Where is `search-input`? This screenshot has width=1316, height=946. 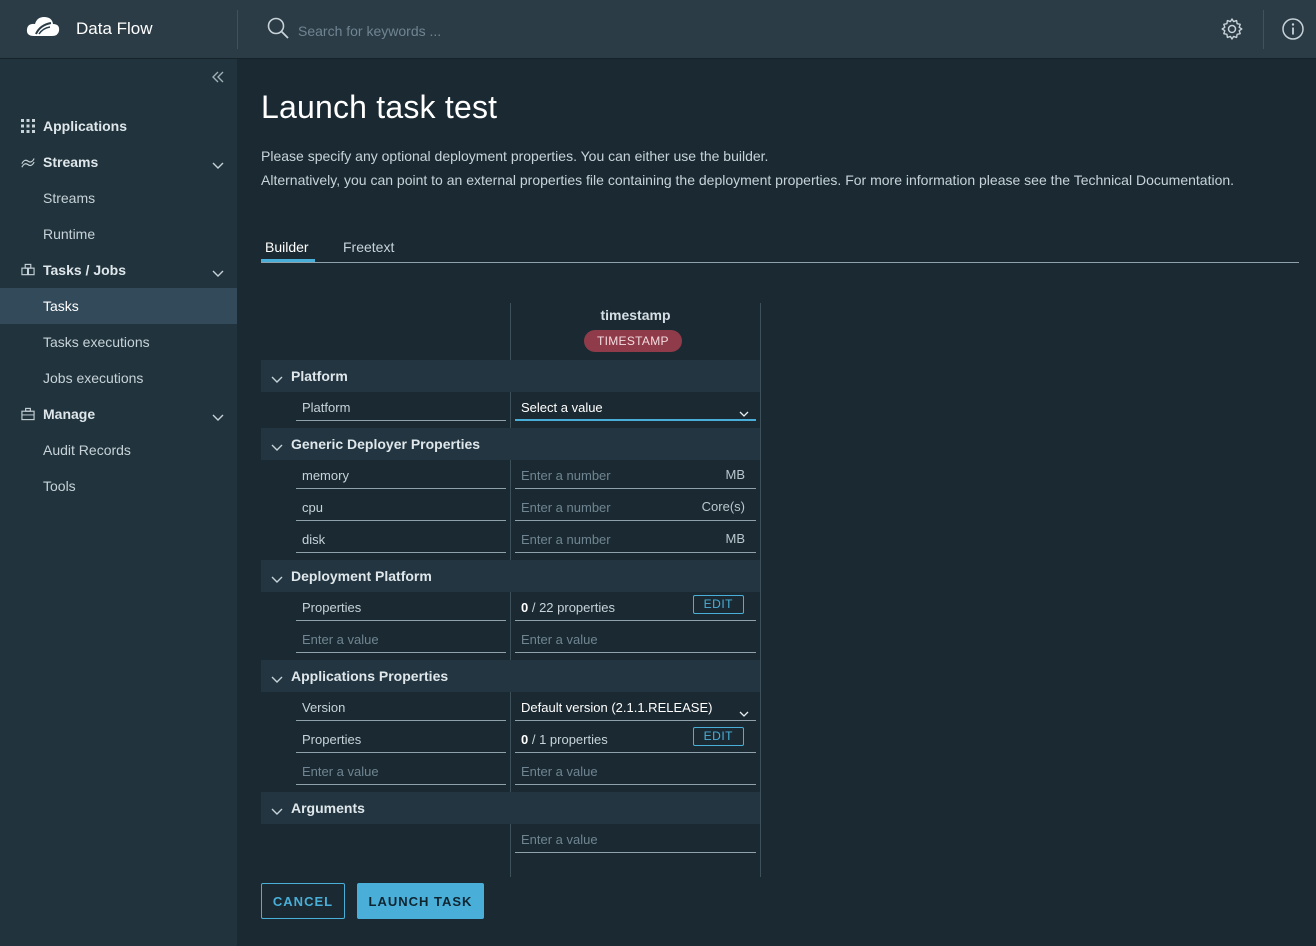
search-input is located at coordinates (498, 30).